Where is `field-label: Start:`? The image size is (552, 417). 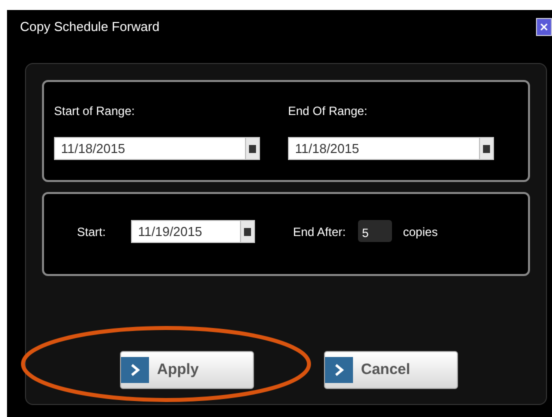
field-label: Start: is located at coordinates (92, 232).